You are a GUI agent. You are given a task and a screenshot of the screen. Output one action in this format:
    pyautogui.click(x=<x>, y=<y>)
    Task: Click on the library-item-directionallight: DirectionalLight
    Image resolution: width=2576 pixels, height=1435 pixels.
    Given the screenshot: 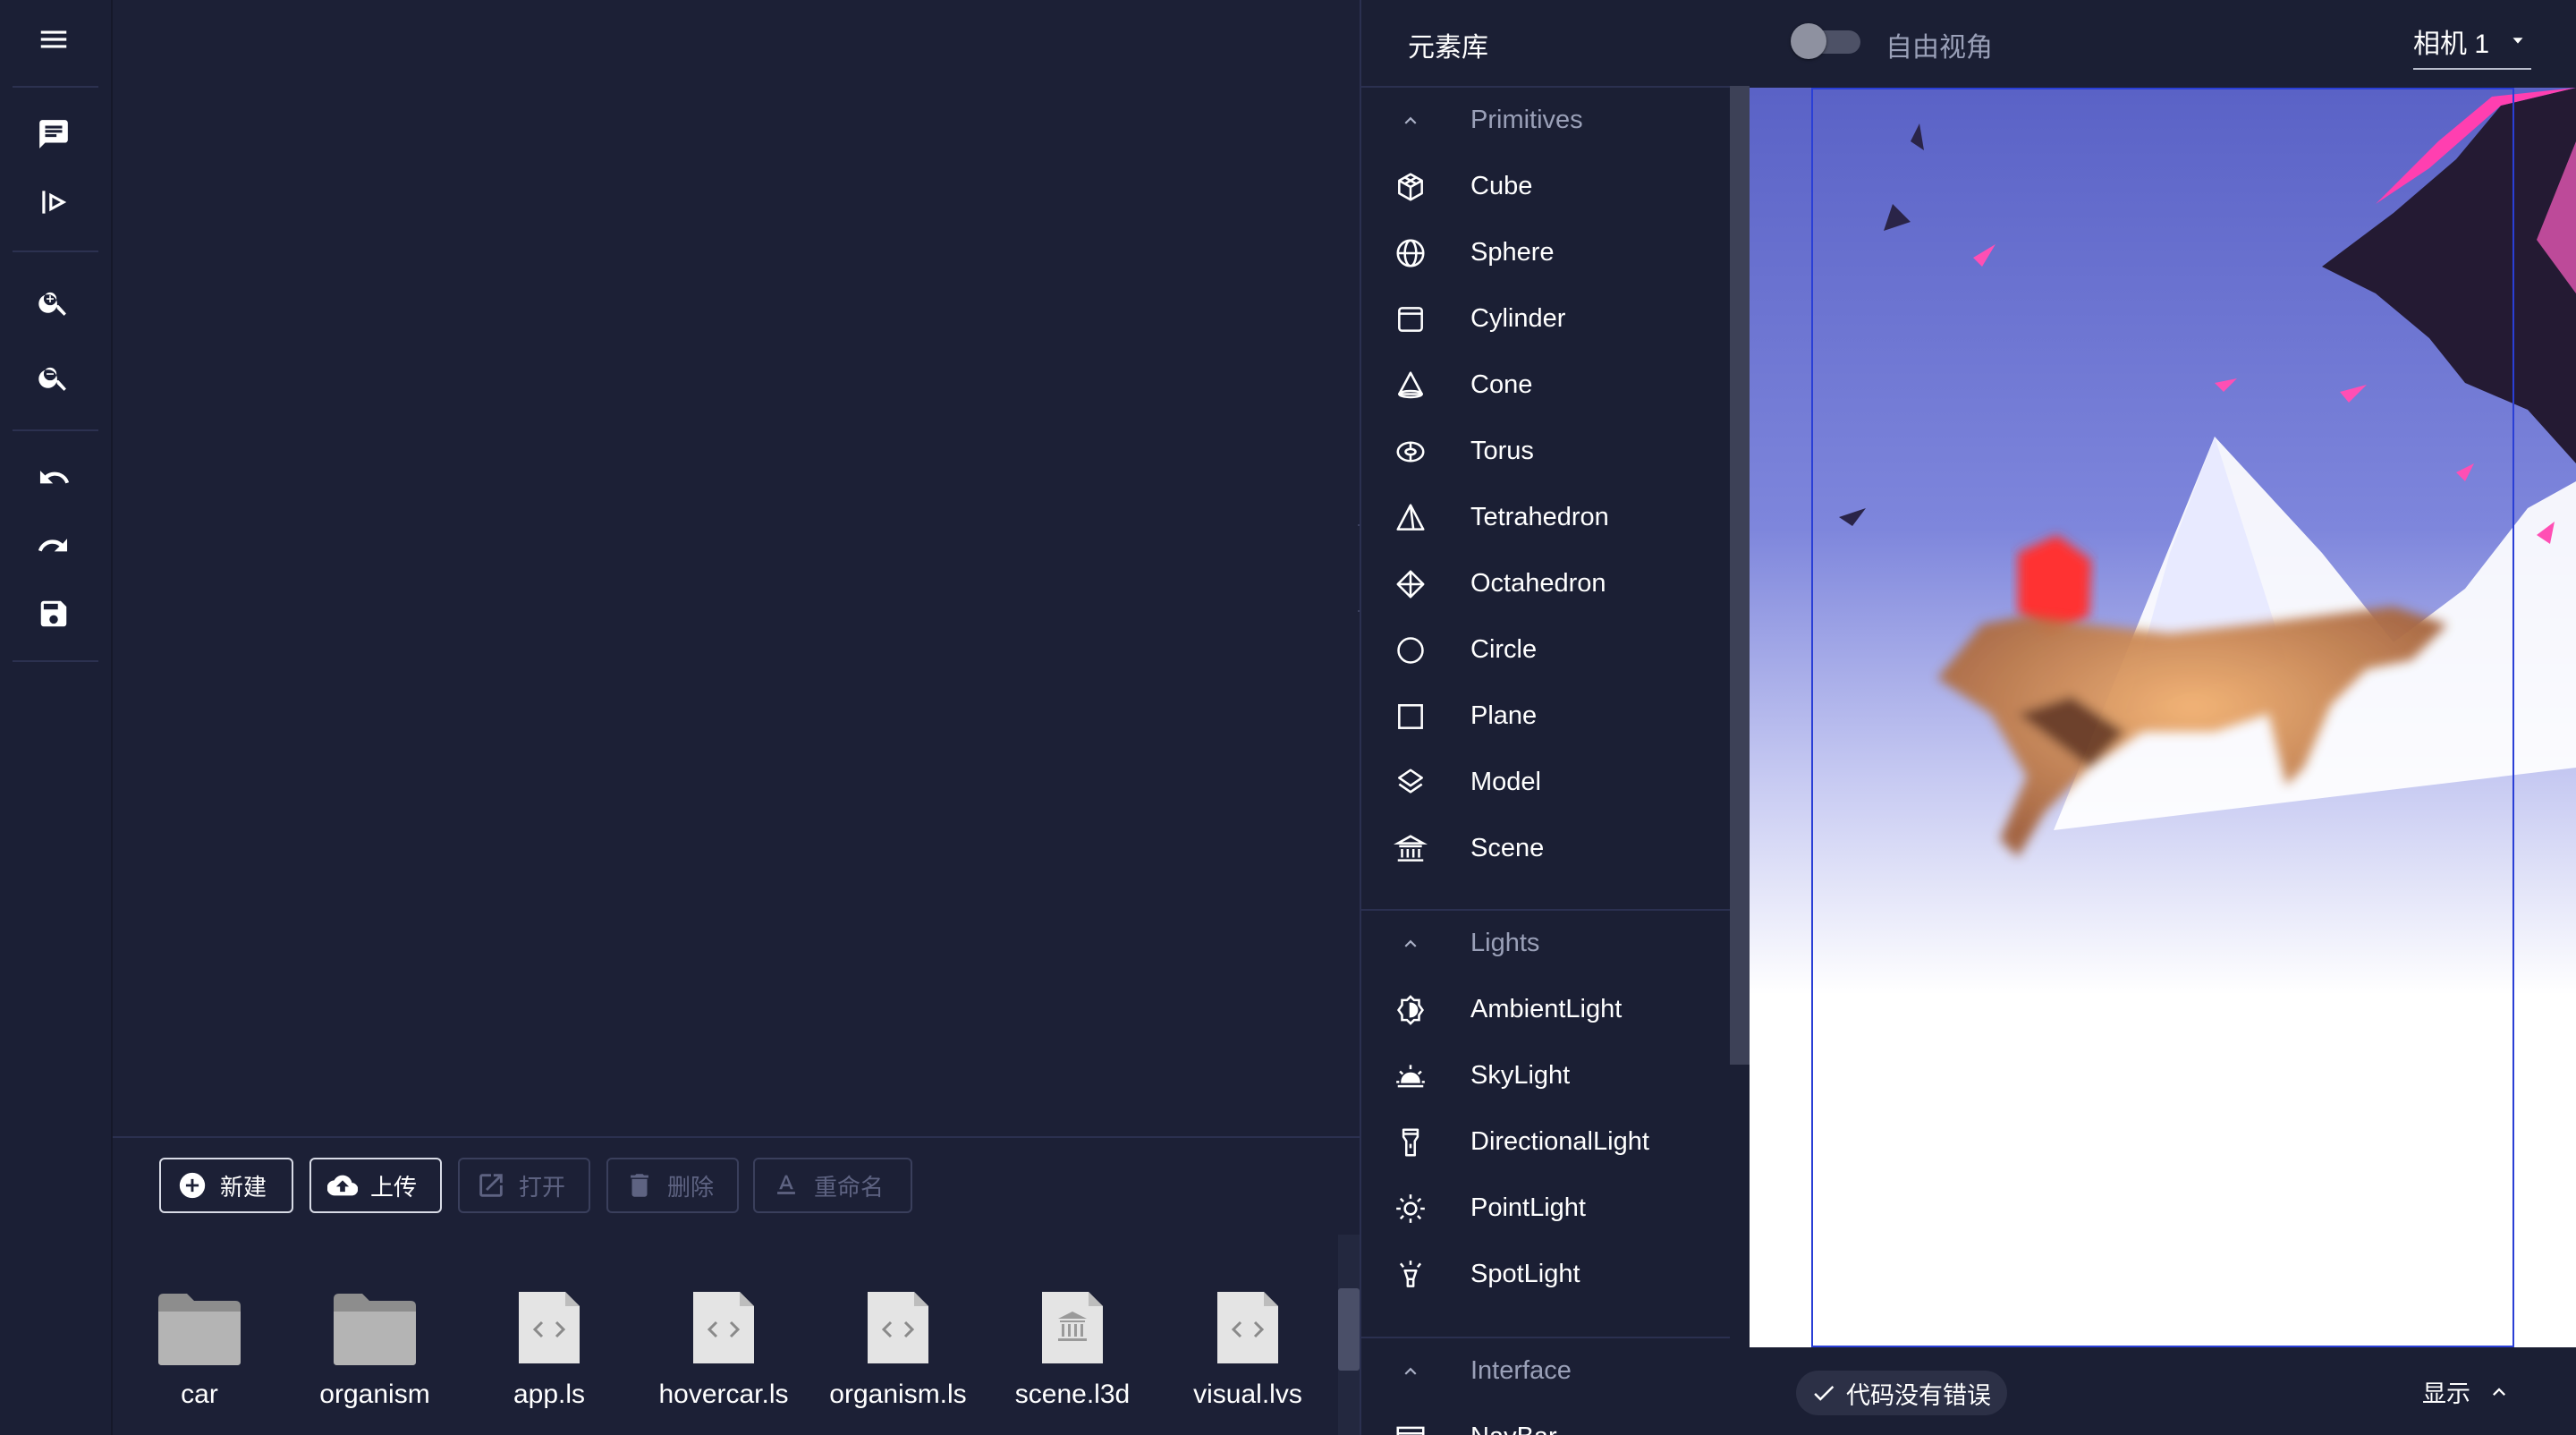 What is the action you would take?
    pyautogui.click(x=1545, y=1142)
    